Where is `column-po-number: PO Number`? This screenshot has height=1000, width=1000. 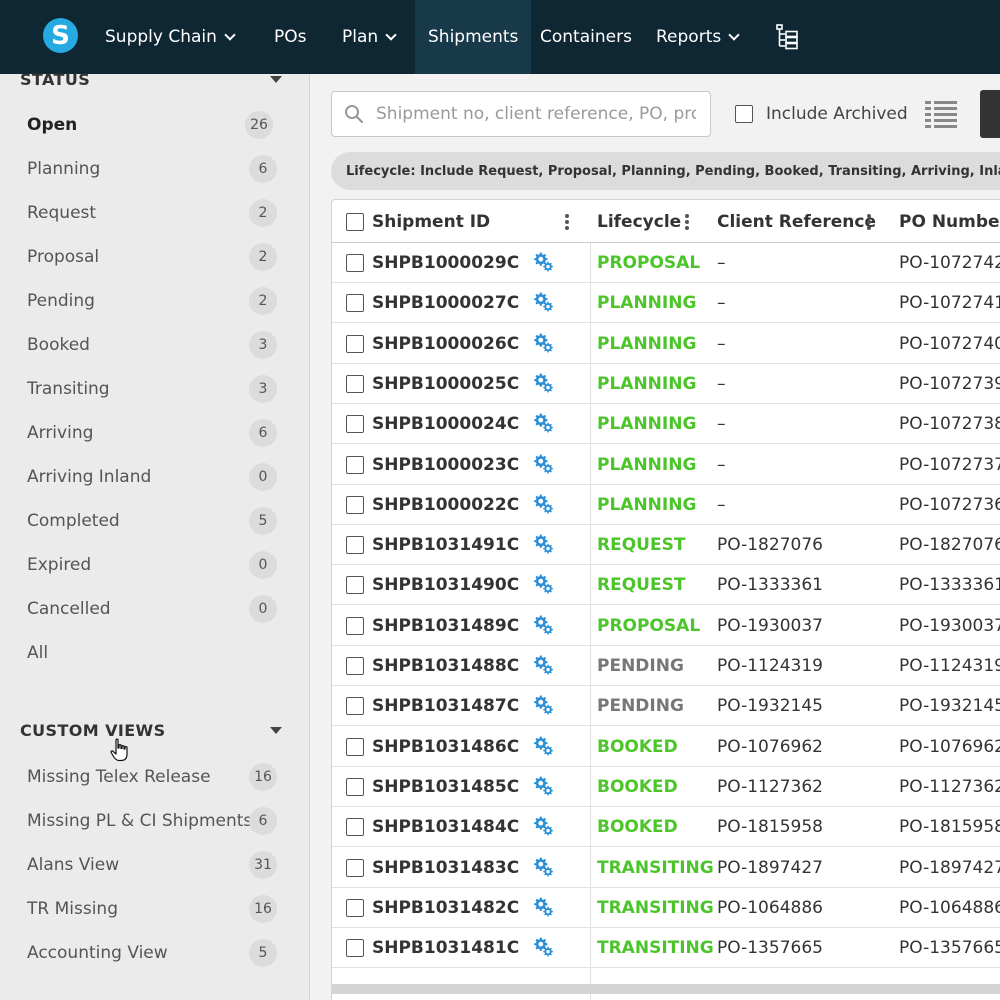 column-po-number: PO Number is located at coordinates (949, 221).